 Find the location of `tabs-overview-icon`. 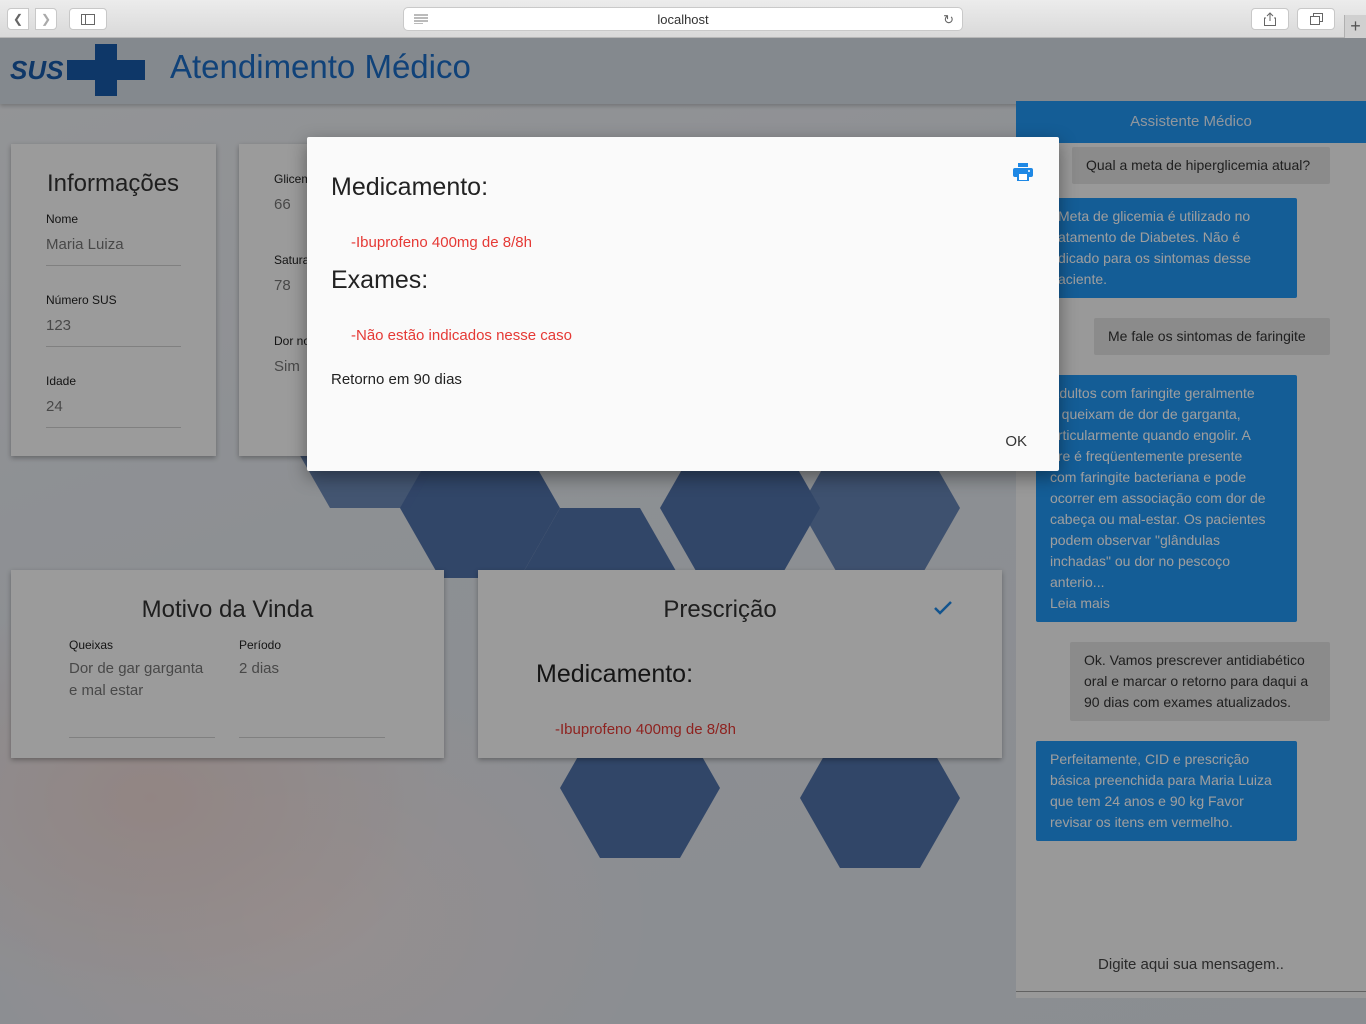

tabs-overview-icon is located at coordinates (1316, 19).